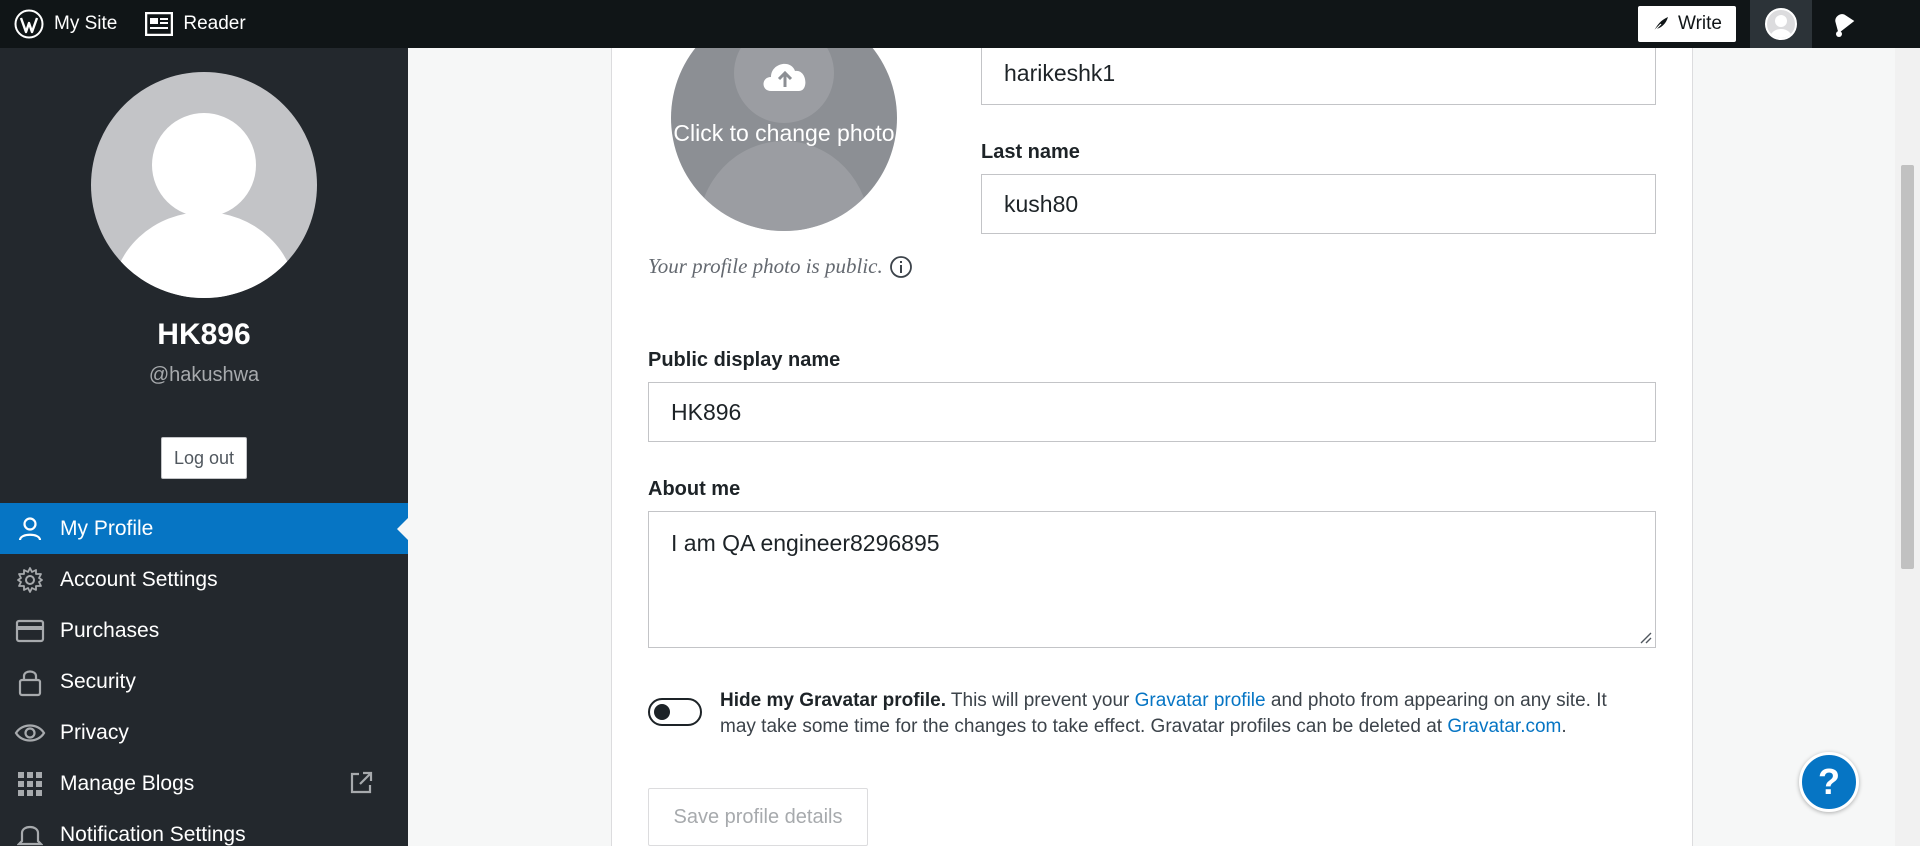 The height and width of the screenshot is (846, 1920). I want to click on avatar-icon, so click(1781, 24).